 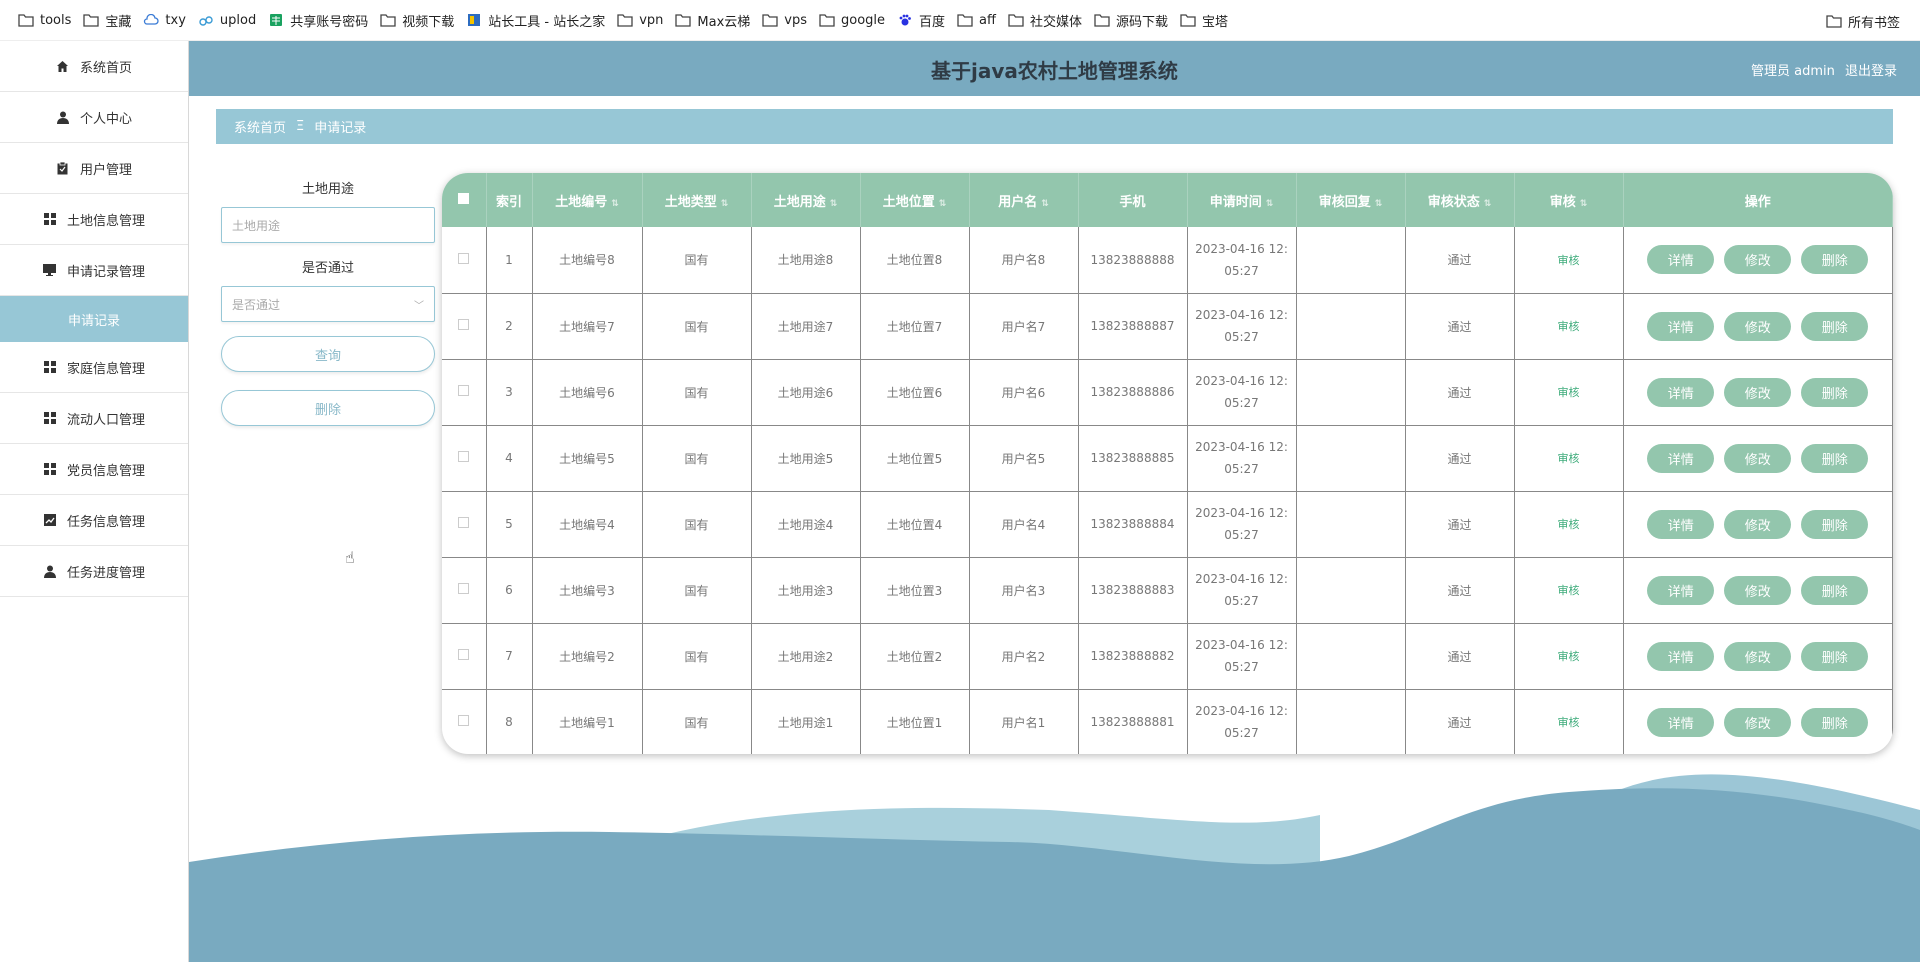 What do you see at coordinates (94, 117) in the screenshot?
I see `sidebar-item: 个人中心` at bounding box center [94, 117].